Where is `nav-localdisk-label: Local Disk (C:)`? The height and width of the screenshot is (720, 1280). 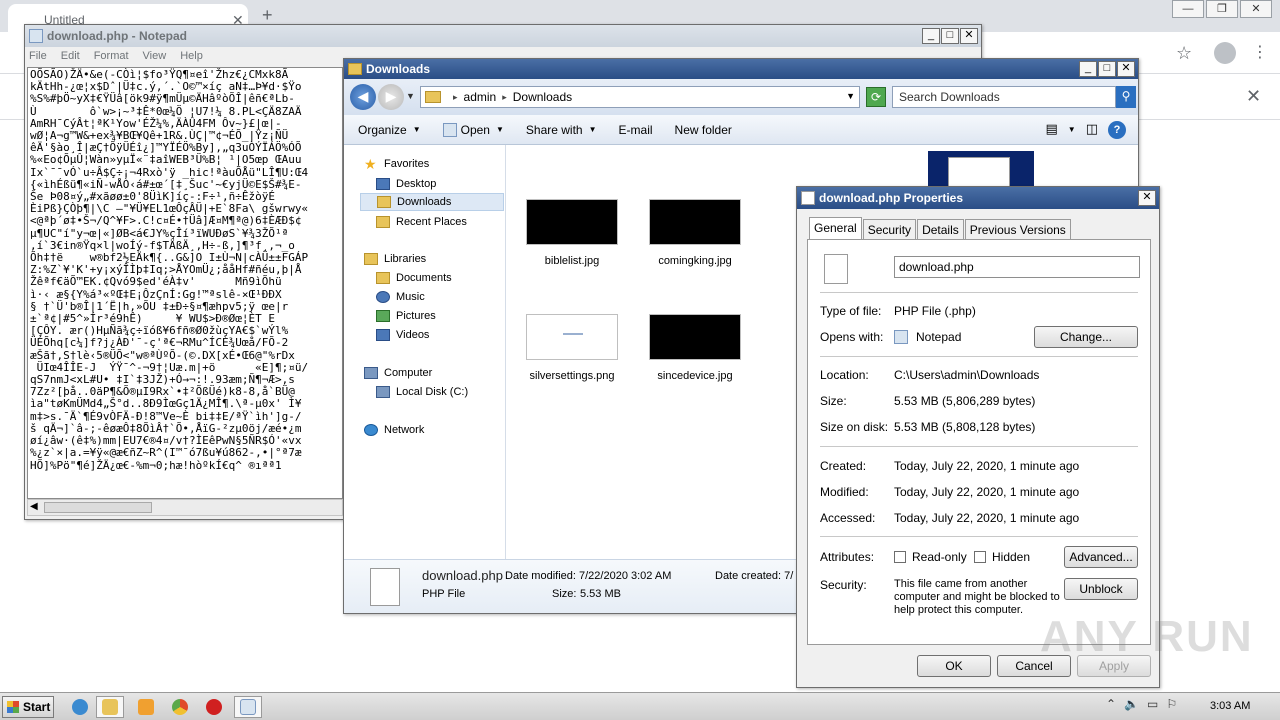 nav-localdisk-label: Local Disk (C:) is located at coordinates (432, 392).